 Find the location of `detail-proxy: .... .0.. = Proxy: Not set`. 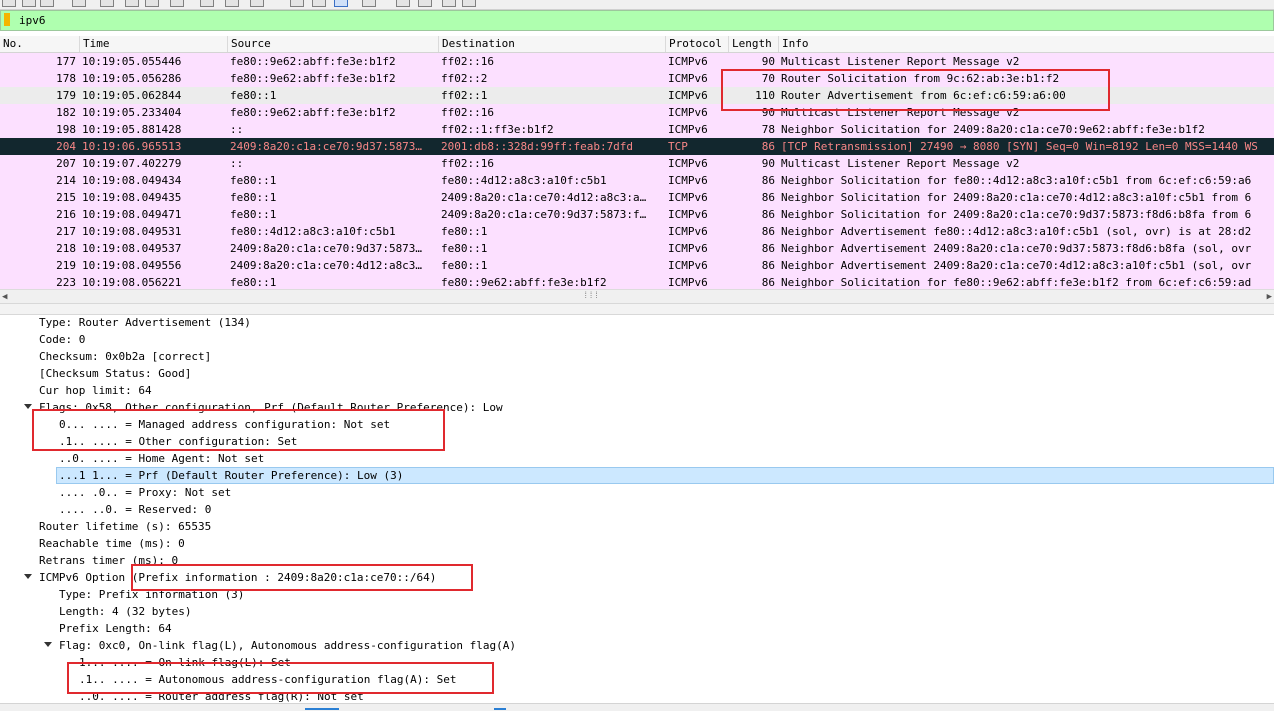

detail-proxy: .... .0.. = Proxy: Not set is located at coordinates (145, 492).